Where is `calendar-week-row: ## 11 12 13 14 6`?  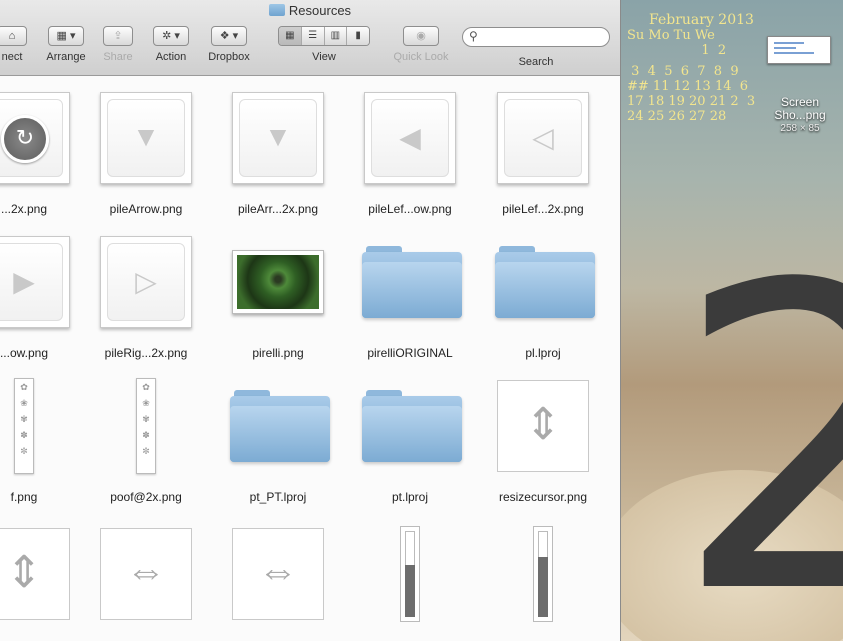
calendar-week-row: ## 11 12 13 14 6 is located at coordinates (688, 86).